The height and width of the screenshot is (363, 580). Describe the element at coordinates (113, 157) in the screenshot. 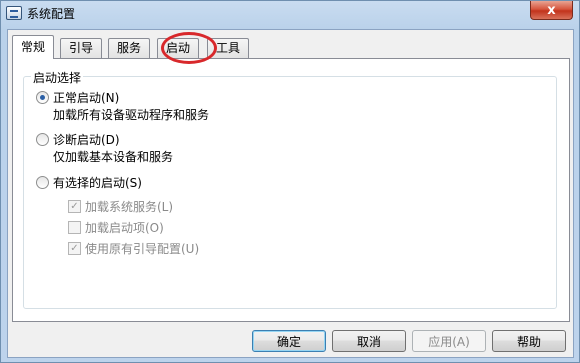

I see `diagnostic-startup-description: 仅加载基本设备和服务` at that location.